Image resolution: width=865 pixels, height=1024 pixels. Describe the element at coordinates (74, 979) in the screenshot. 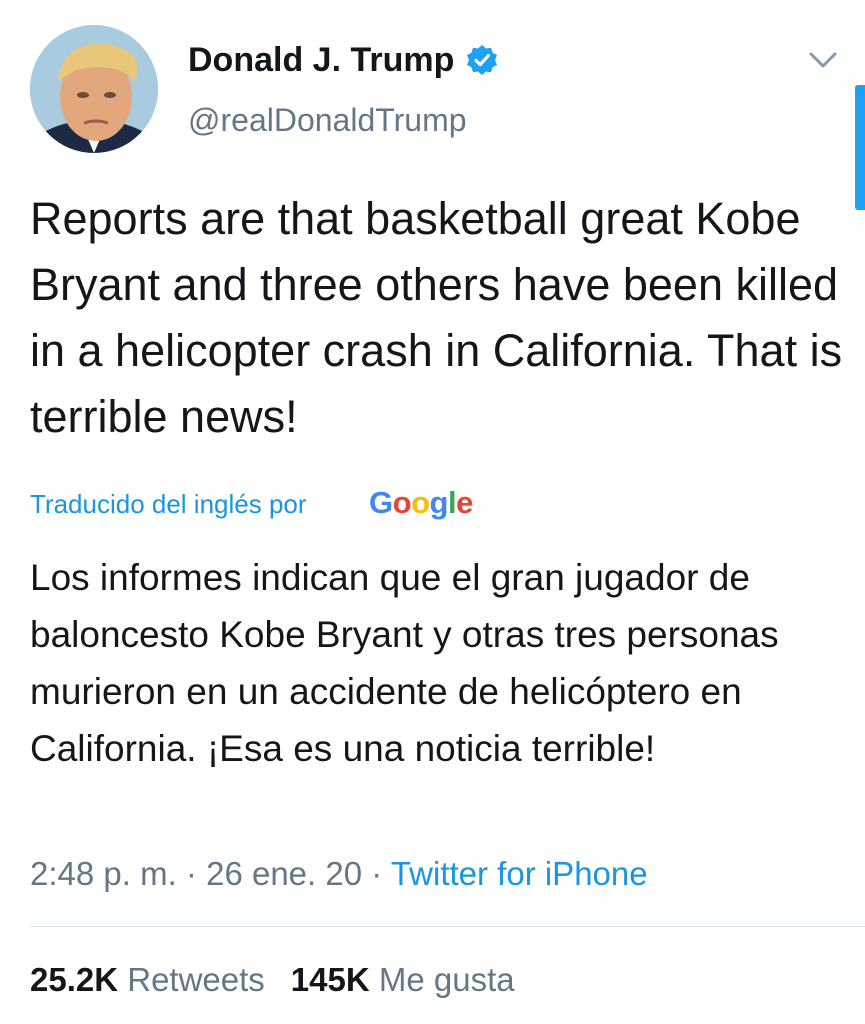

I see `retweets-count: 25.2K` at that location.